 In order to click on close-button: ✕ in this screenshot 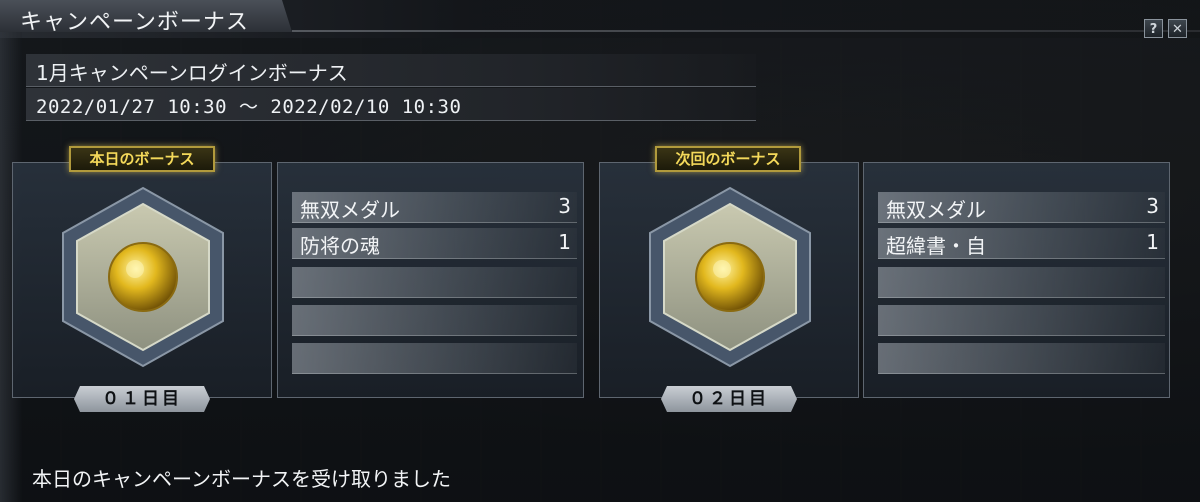, I will do `click(1177, 28)`.